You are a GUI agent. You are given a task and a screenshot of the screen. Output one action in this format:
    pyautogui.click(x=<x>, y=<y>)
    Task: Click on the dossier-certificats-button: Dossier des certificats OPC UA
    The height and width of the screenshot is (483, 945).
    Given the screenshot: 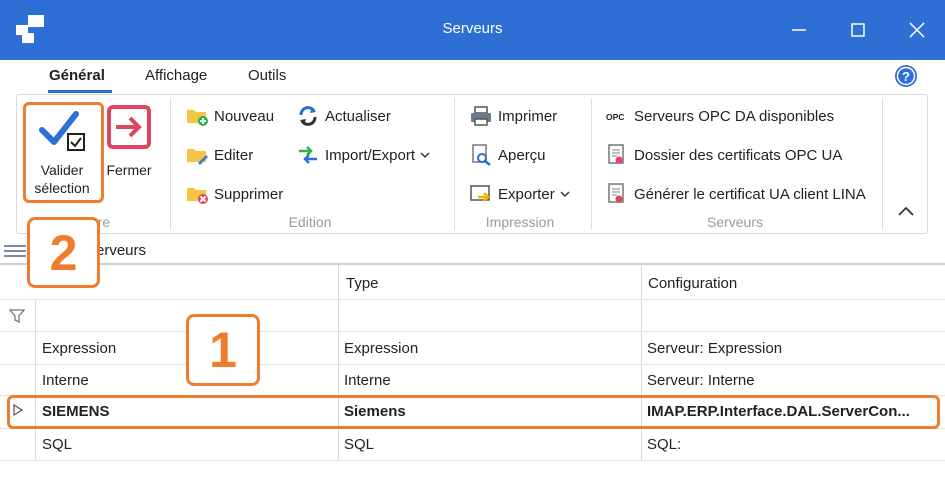 What is the action you would take?
    pyautogui.click(x=724, y=155)
    